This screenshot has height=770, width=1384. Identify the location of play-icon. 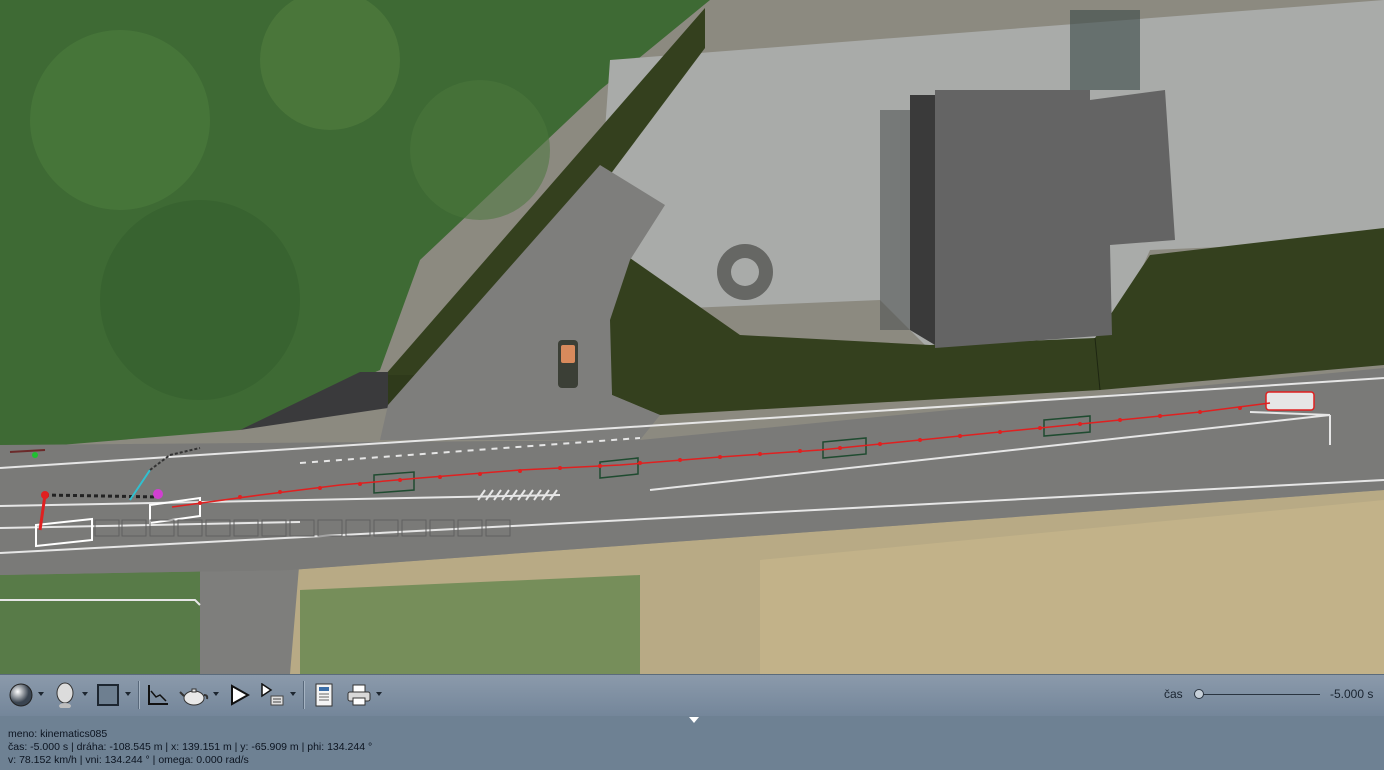
(240, 695).